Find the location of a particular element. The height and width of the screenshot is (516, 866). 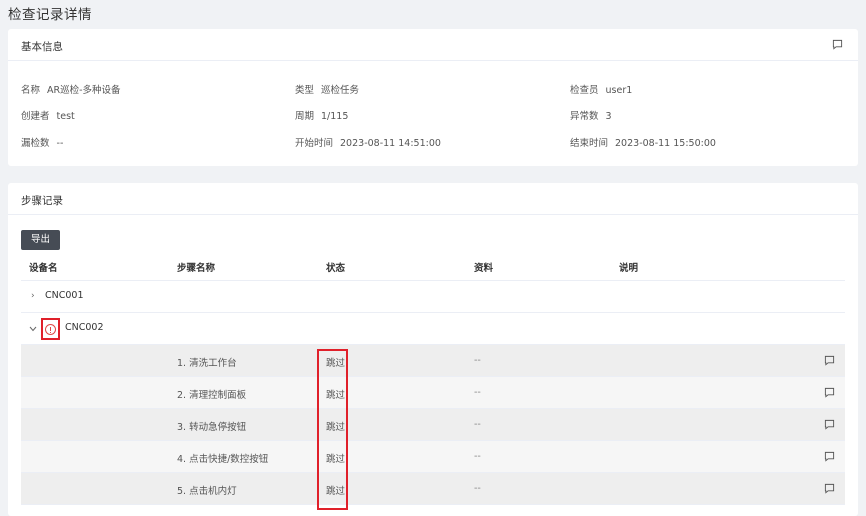

info-name-label: 名称 is located at coordinates (31, 90).